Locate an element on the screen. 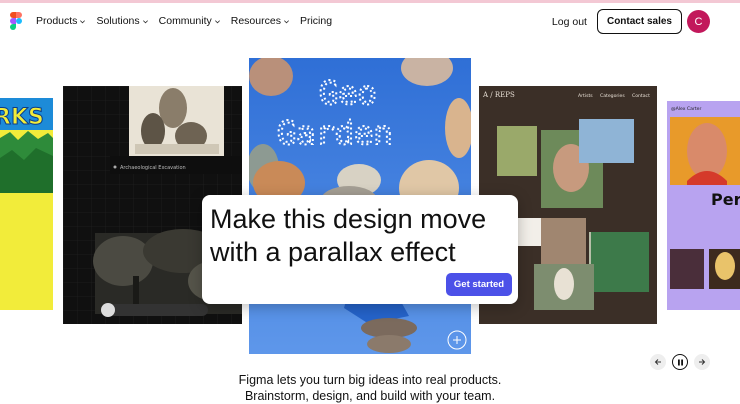 The height and width of the screenshot is (404, 740). get-started-button: Get started is located at coordinates (479, 284).